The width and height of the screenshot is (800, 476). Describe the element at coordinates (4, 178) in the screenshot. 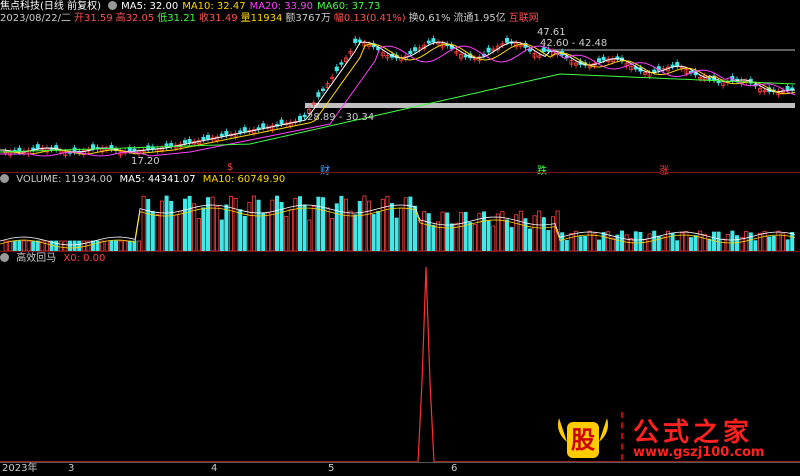

I see `volume-menu-icon` at that location.